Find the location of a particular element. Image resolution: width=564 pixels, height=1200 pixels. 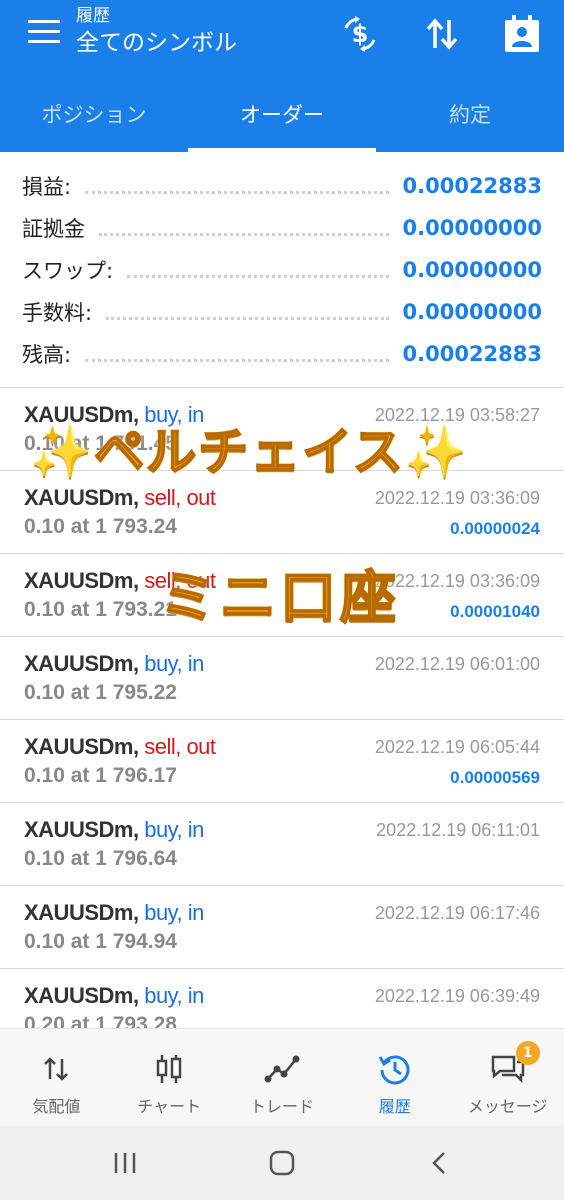

summary-row-profit: 損益: 0.00022883 is located at coordinates (282, 186).